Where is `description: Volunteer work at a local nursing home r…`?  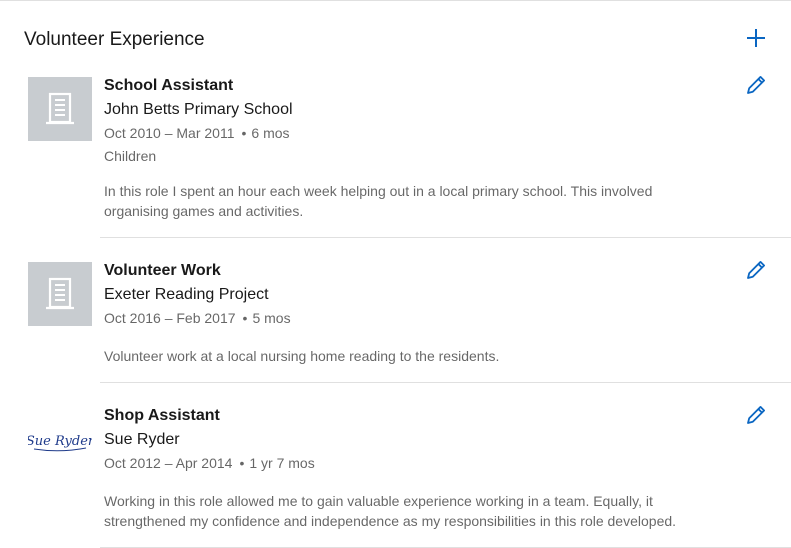
description: Volunteer work at a local nursing home r… is located at coordinates (302, 356).